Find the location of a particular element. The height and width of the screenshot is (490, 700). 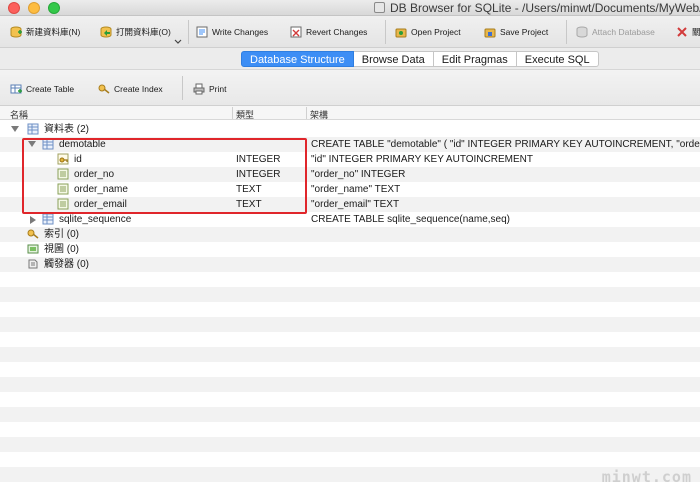

new-database-button: 新建資料庫(N) is located at coordinates (45, 32).